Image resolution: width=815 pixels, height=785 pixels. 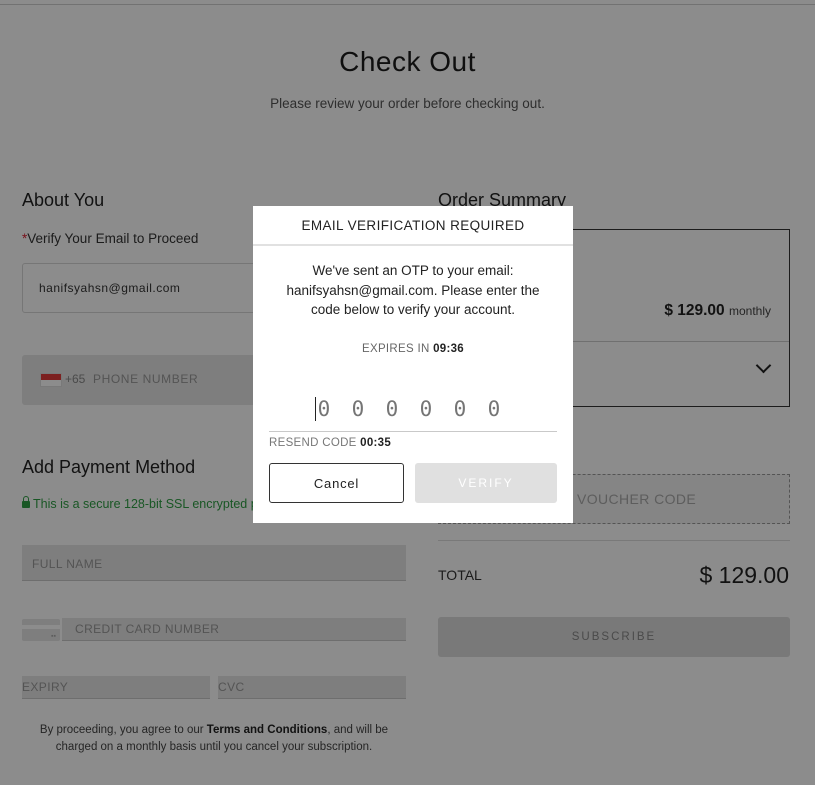 What do you see at coordinates (413, 225) in the screenshot?
I see `modal-title: EMAIL VERIFICATION REQUIRED` at bounding box center [413, 225].